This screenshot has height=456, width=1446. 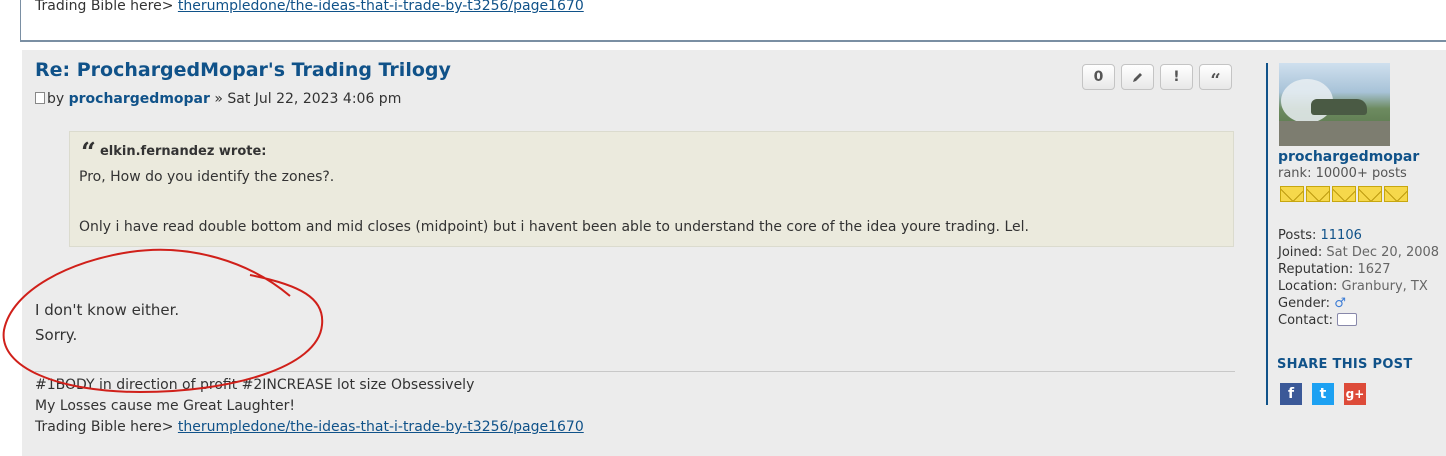 What do you see at coordinates (1300, 252) in the screenshot?
I see `joined-label: Joined:` at bounding box center [1300, 252].